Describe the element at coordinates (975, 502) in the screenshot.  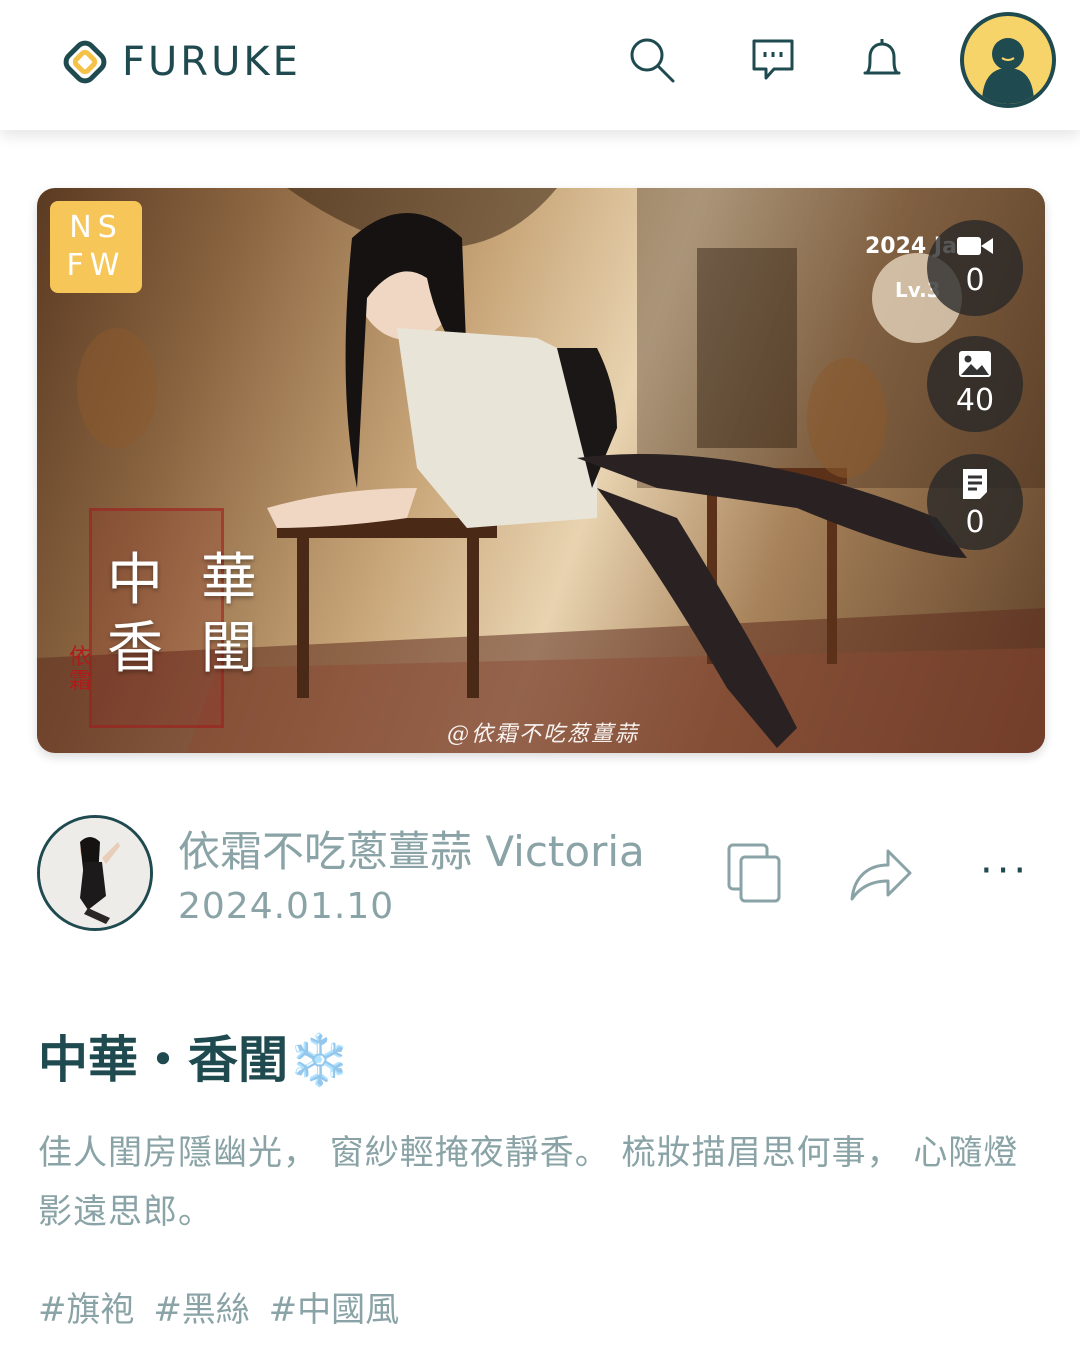
I see `document-count-stat: 0` at that location.